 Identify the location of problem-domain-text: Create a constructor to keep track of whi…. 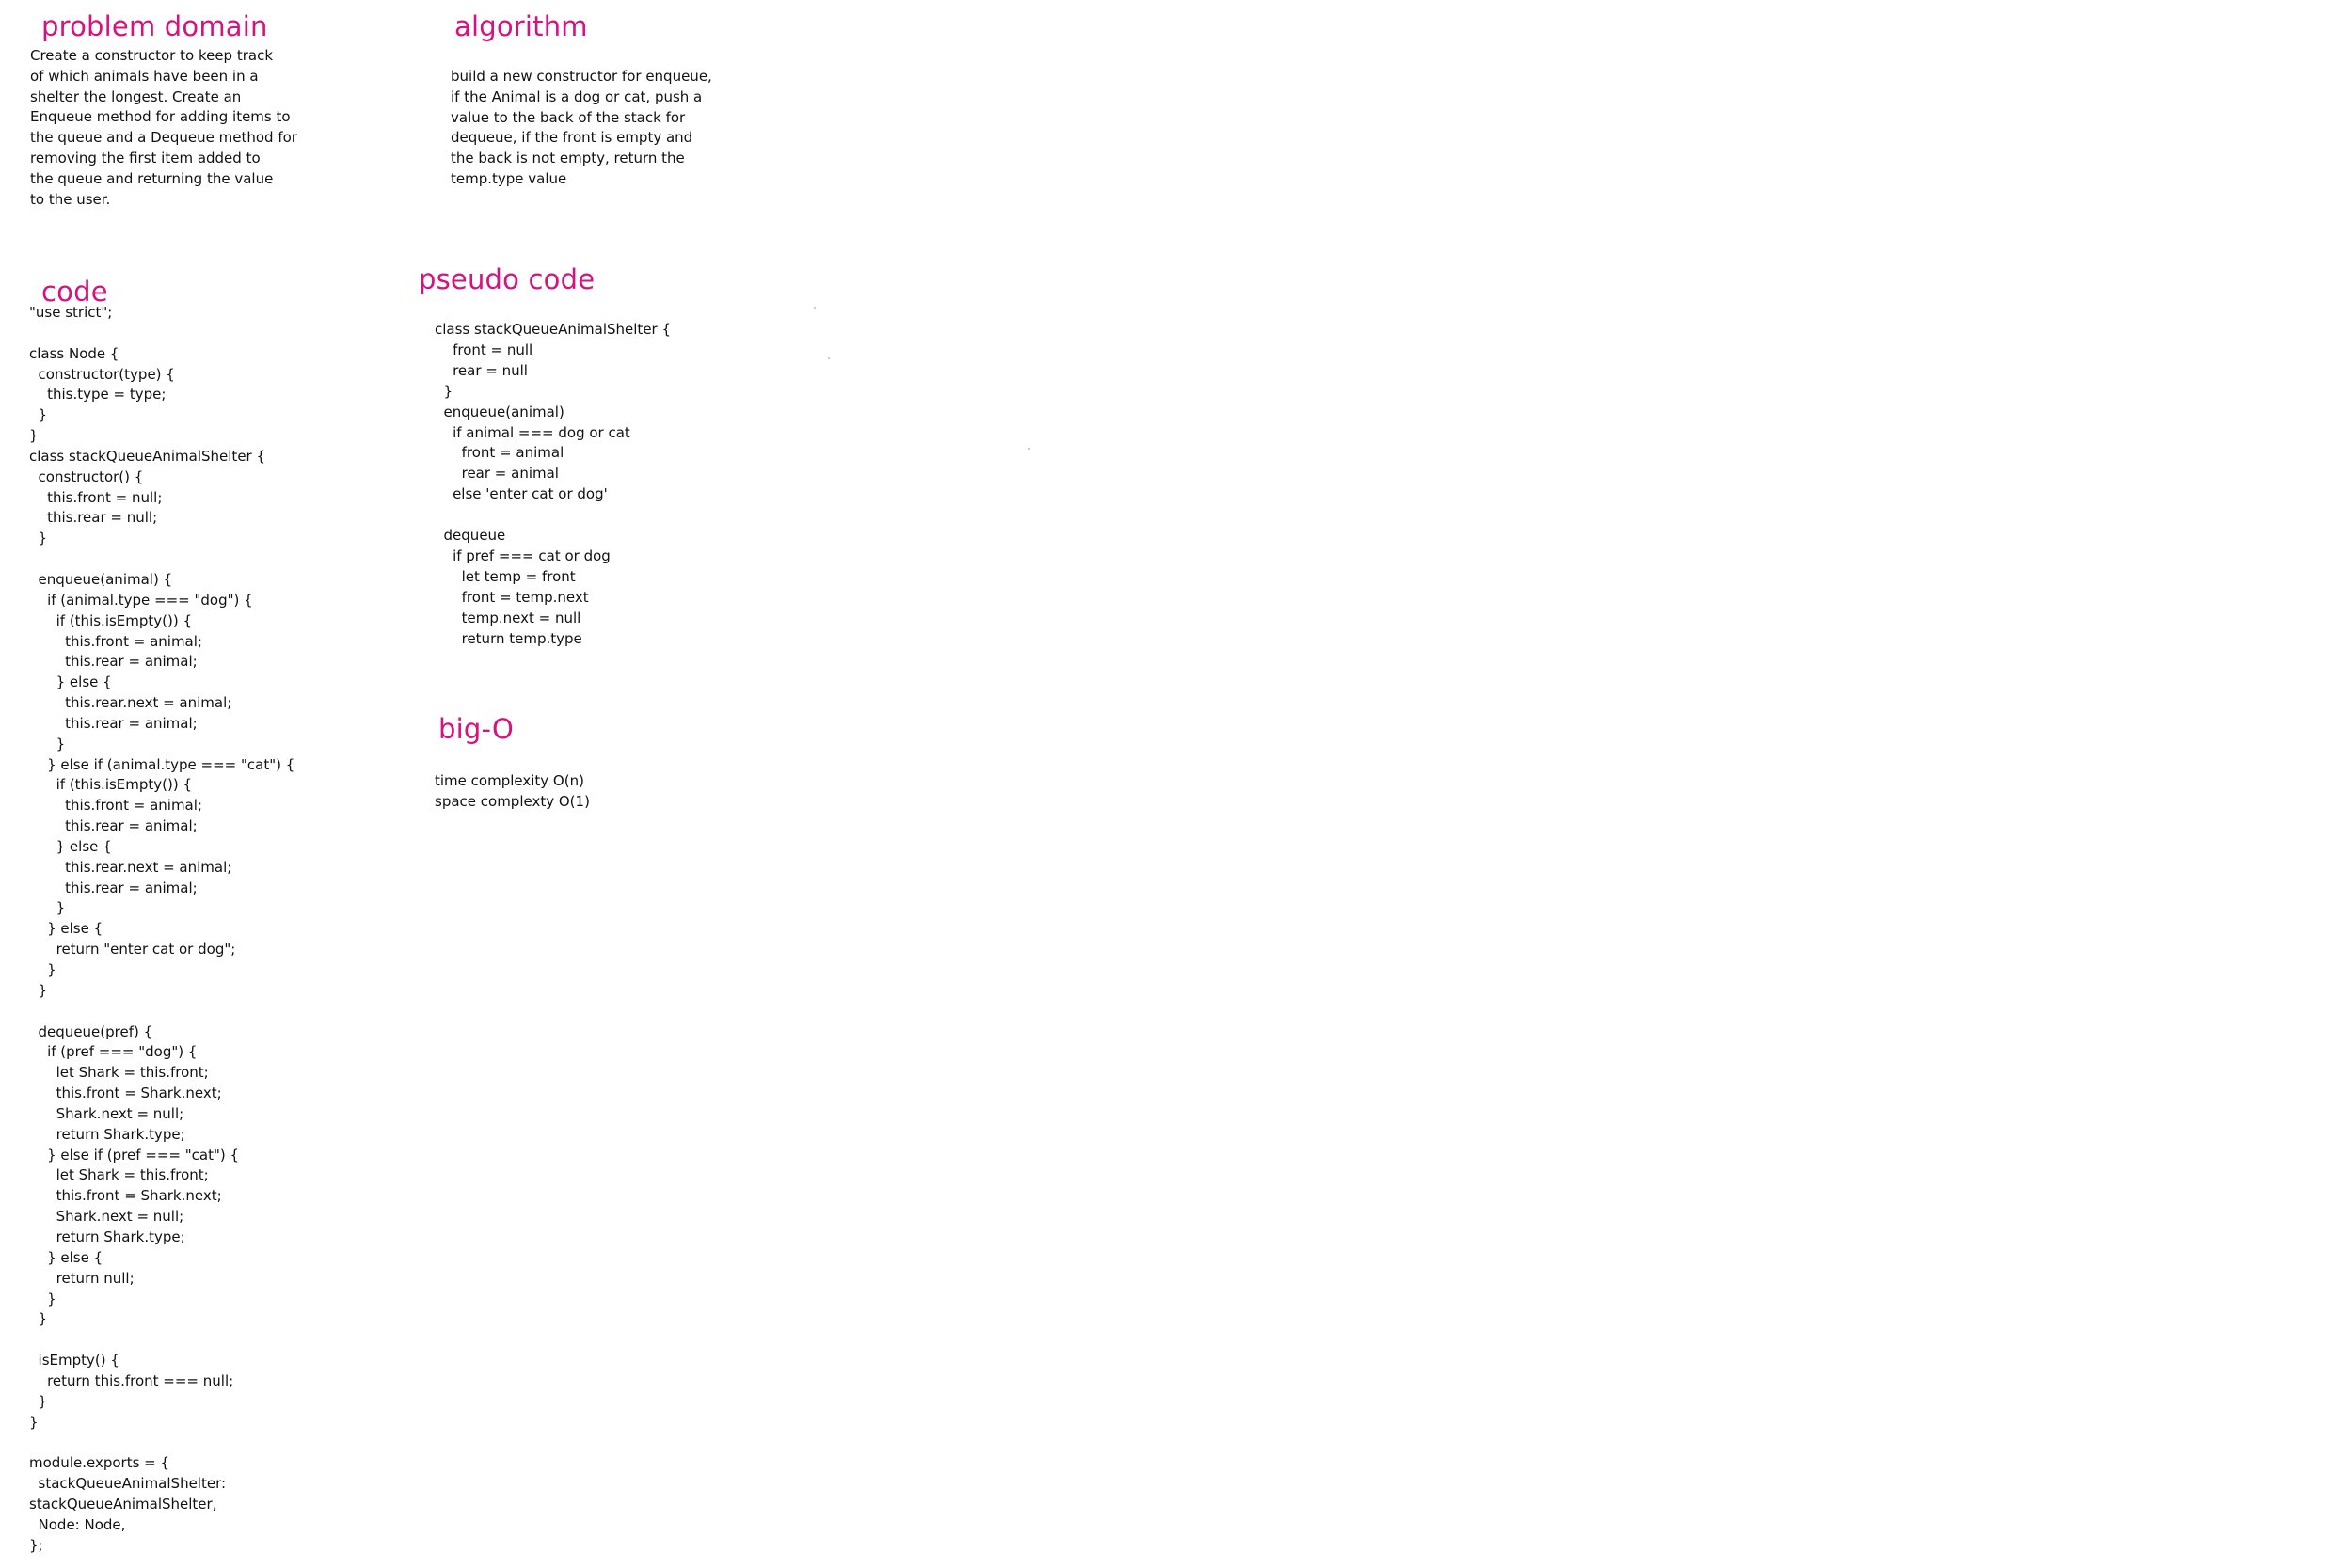
(163, 128).